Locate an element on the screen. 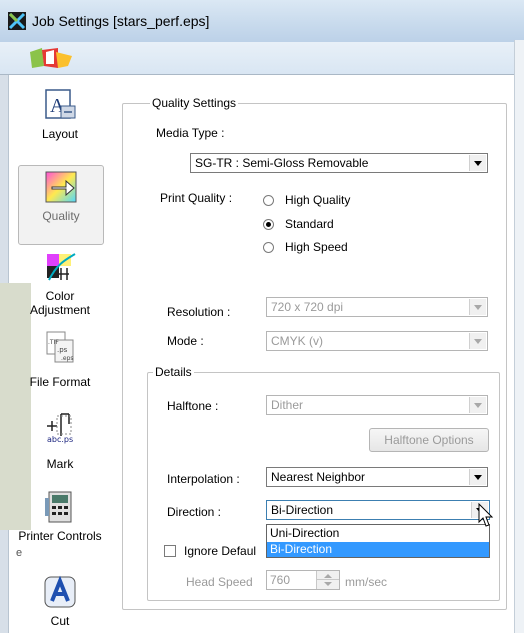  resolution-value: 720 x 720 dpi is located at coordinates (307, 307).